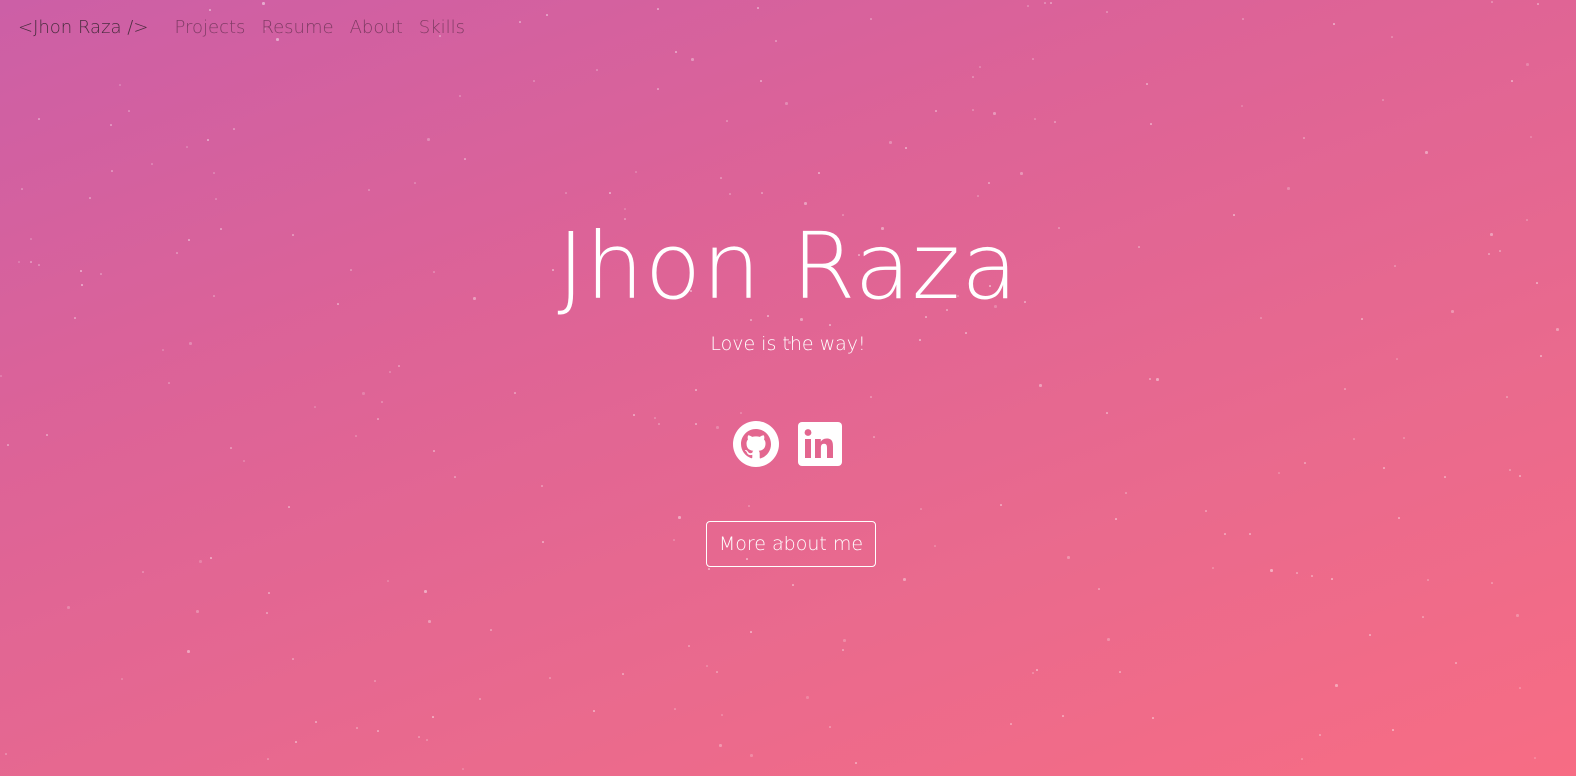 This screenshot has width=1576, height=776. What do you see at coordinates (791, 544) in the screenshot?
I see `more-about-me-button: More about me` at bounding box center [791, 544].